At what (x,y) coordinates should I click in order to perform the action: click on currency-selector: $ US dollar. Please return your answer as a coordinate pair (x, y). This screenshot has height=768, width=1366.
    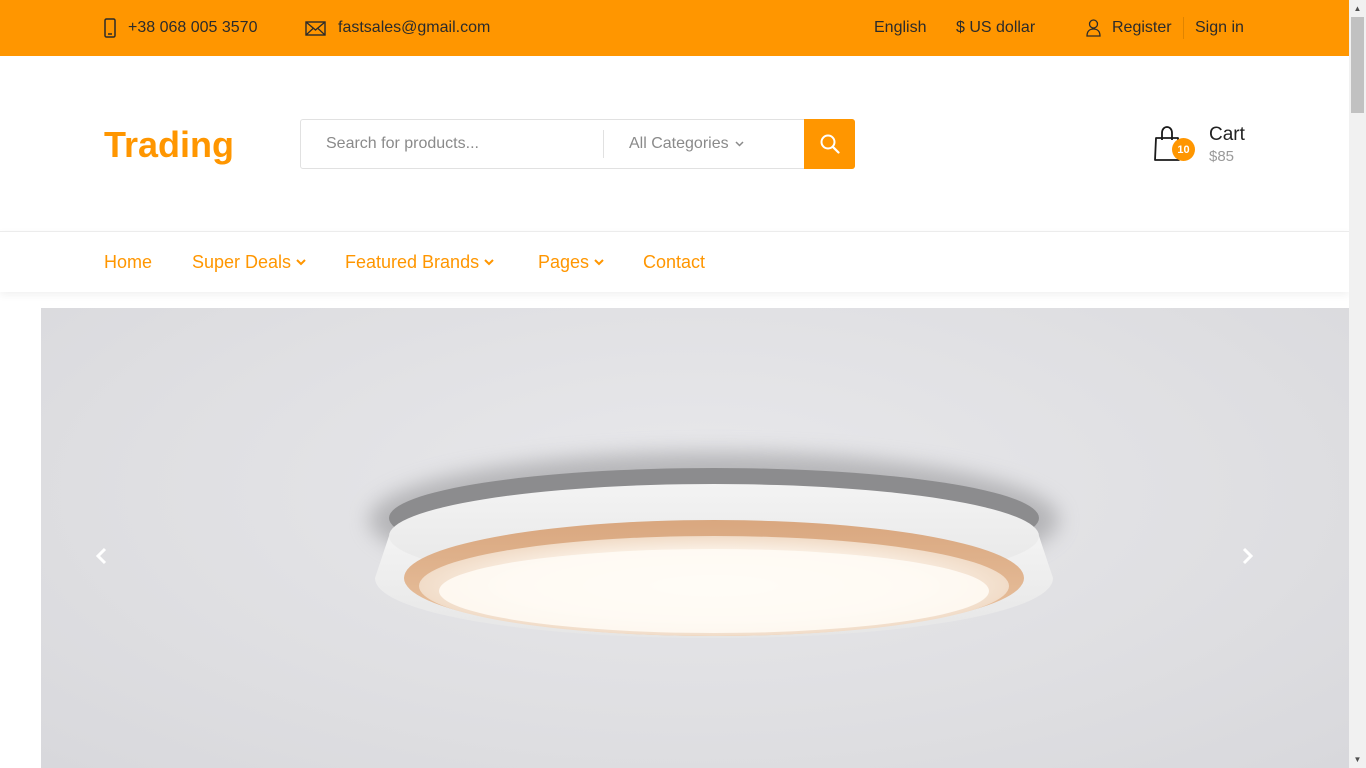
    Looking at the image, I should click on (995, 28).